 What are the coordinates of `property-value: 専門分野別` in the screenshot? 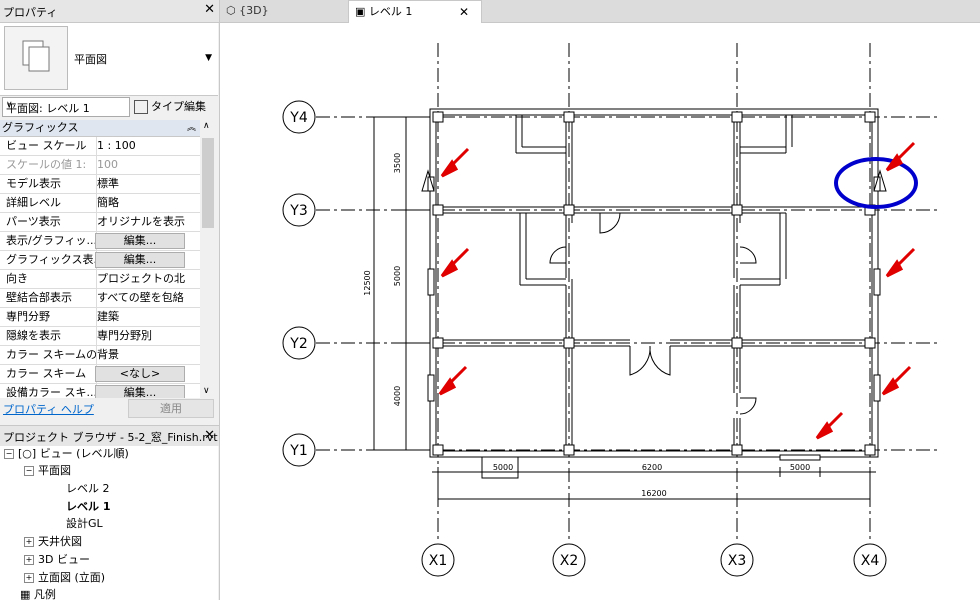 It's located at (147, 336).